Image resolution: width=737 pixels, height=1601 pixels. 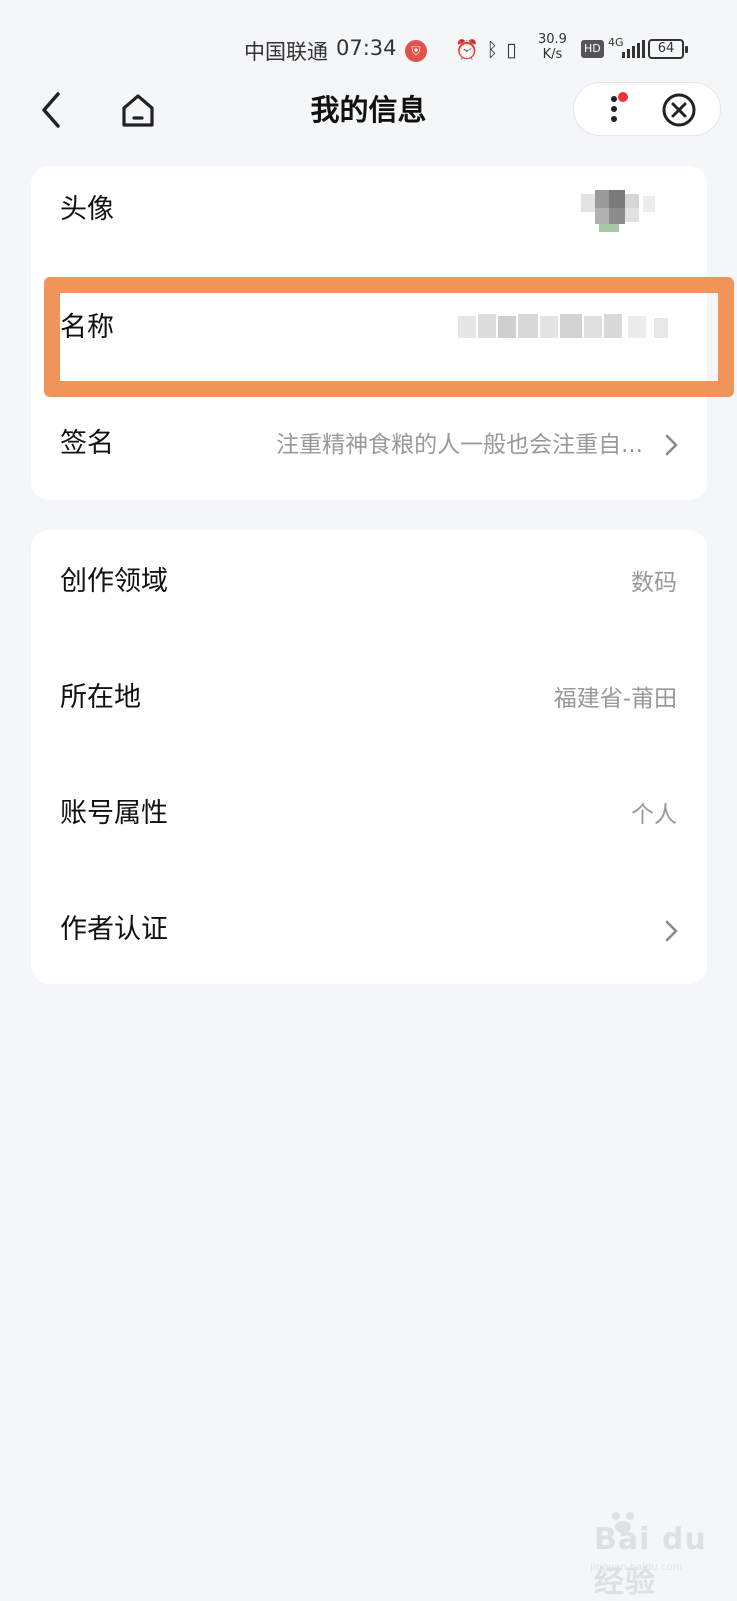 I want to click on creation-field-value: 数码, so click(x=654, y=583).